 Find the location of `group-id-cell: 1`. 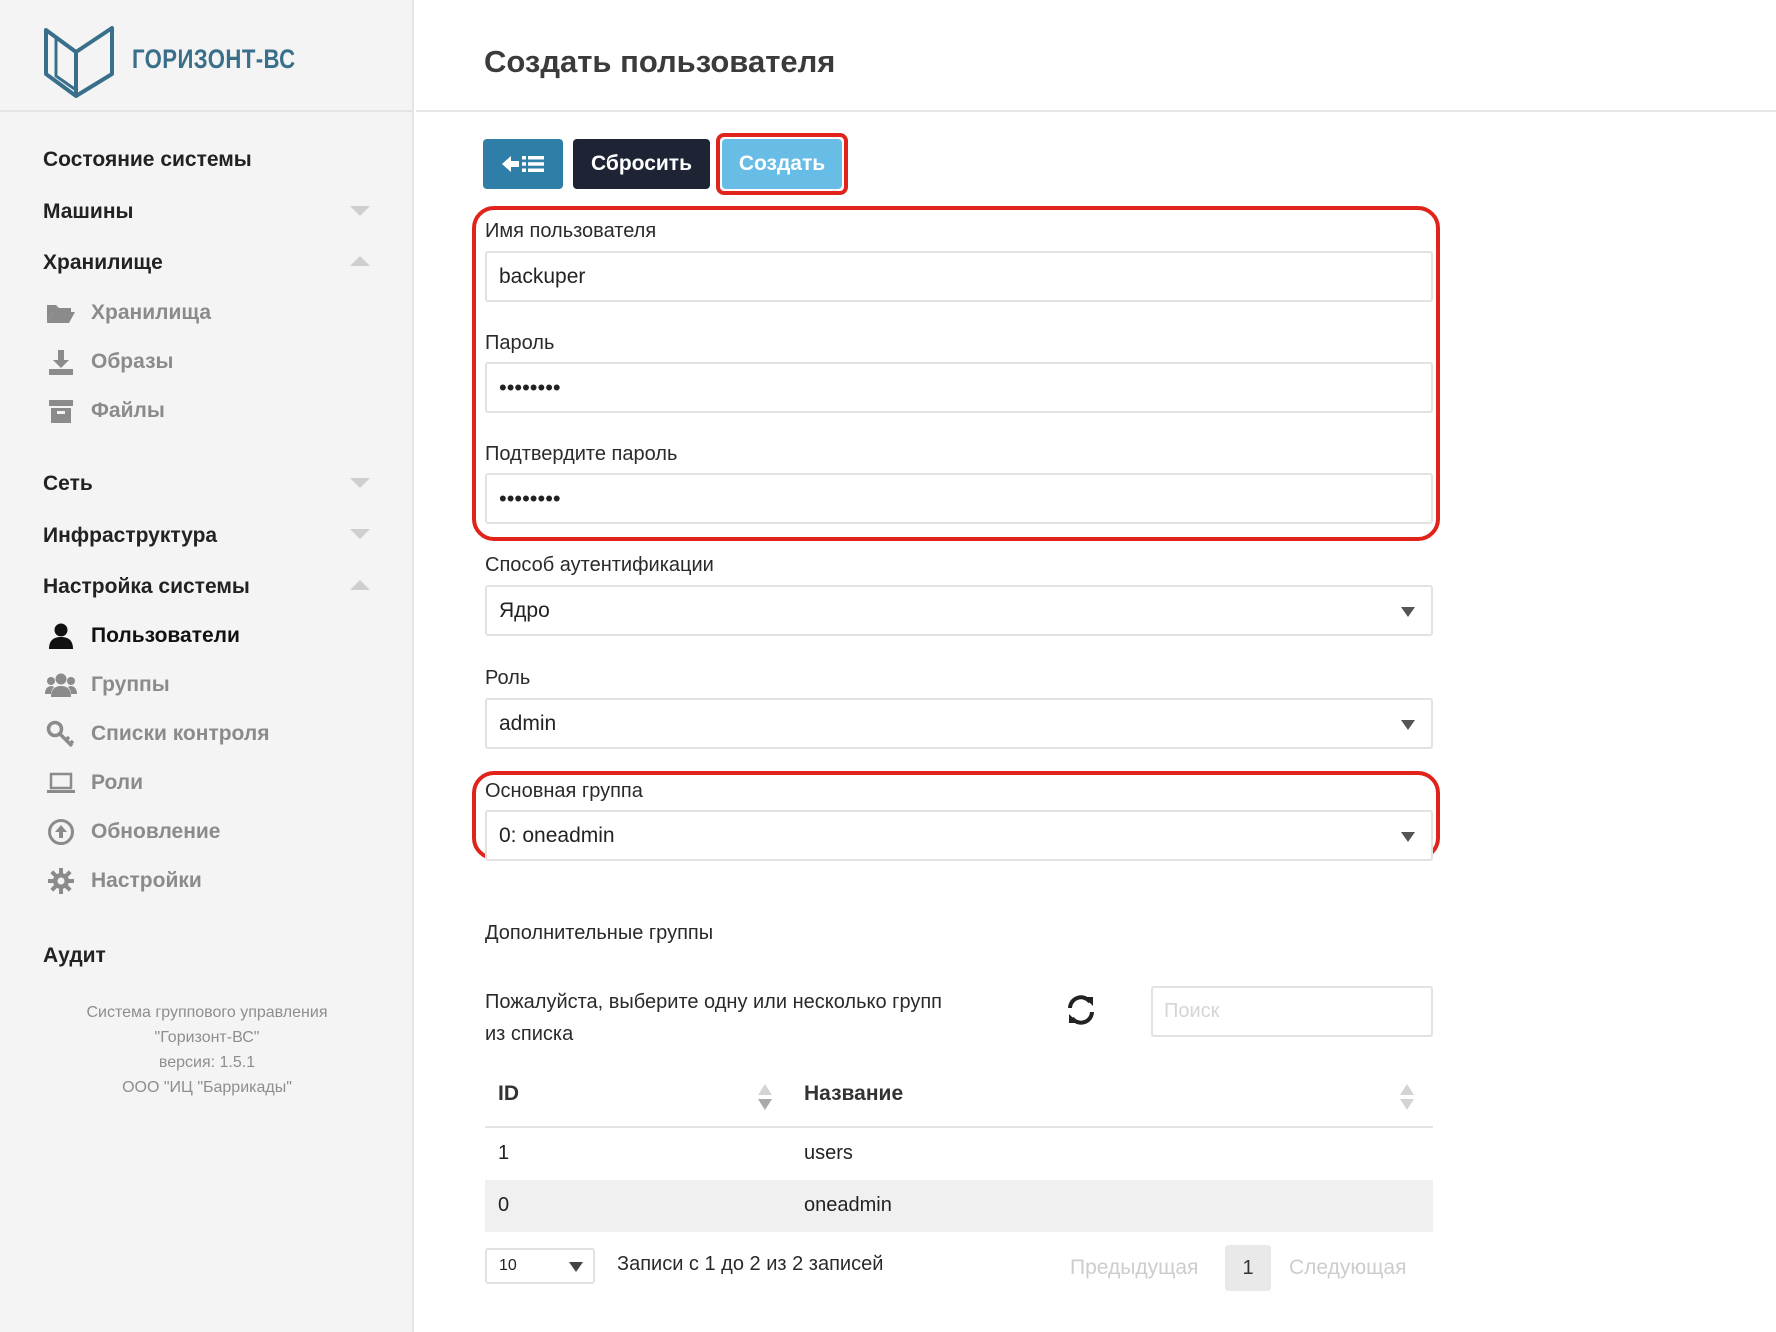

group-id-cell: 1 is located at coordinates (504, 1153).